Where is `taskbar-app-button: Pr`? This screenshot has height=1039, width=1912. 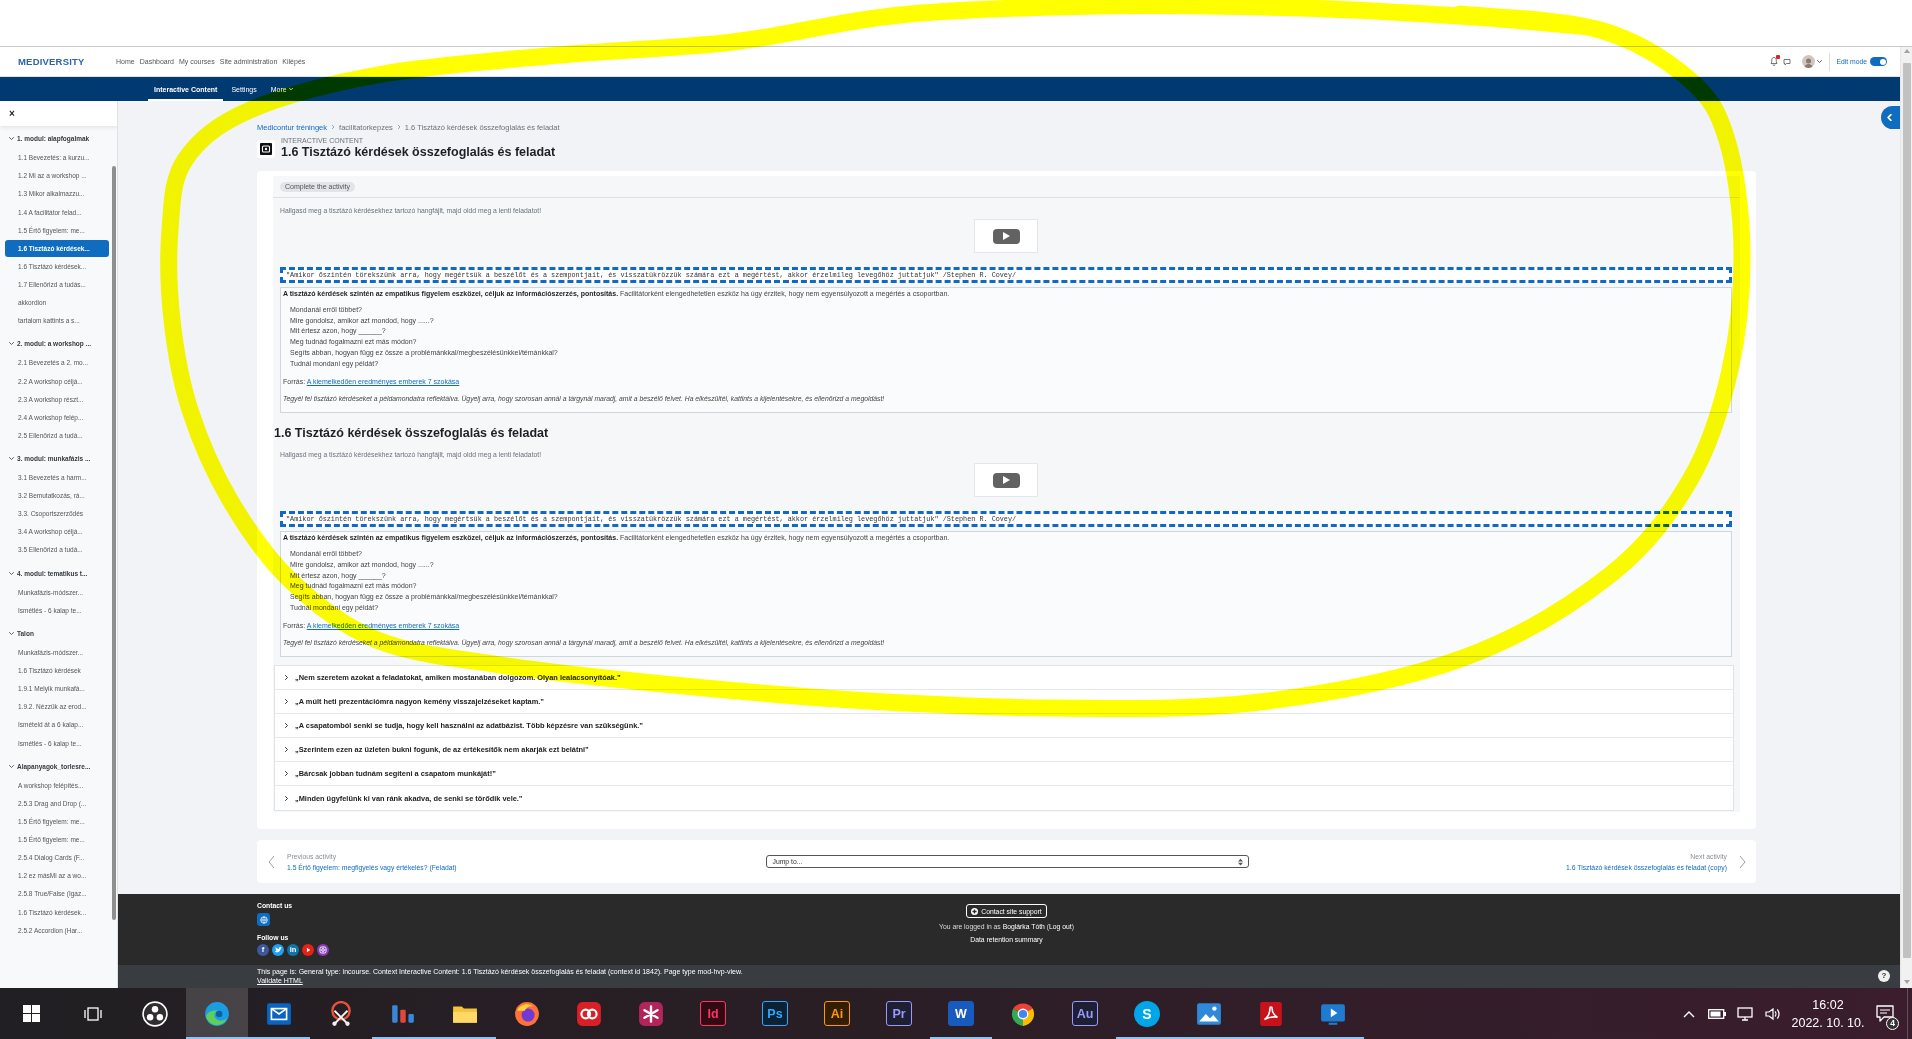 taskbar-app-button: Pr is located at coordinates (899, 1013).